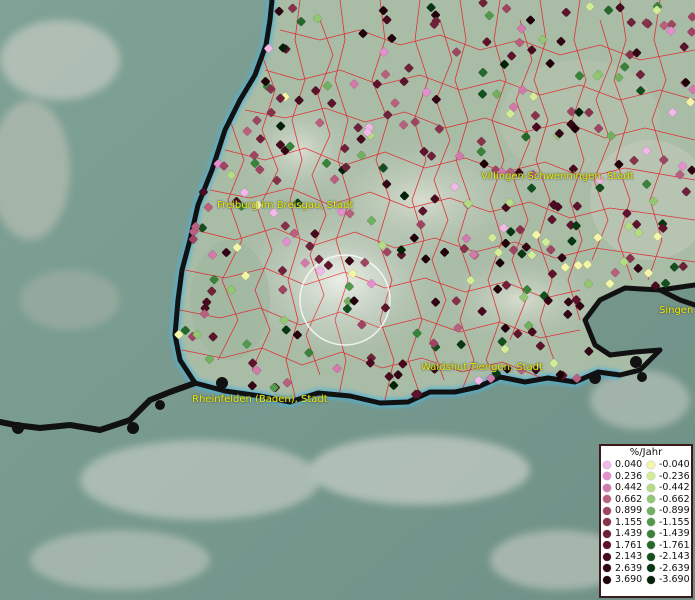 Image resolution: width=695 pixels, height=600 pixels. I want to click on legend-value: -0.236, so click(674, 476).